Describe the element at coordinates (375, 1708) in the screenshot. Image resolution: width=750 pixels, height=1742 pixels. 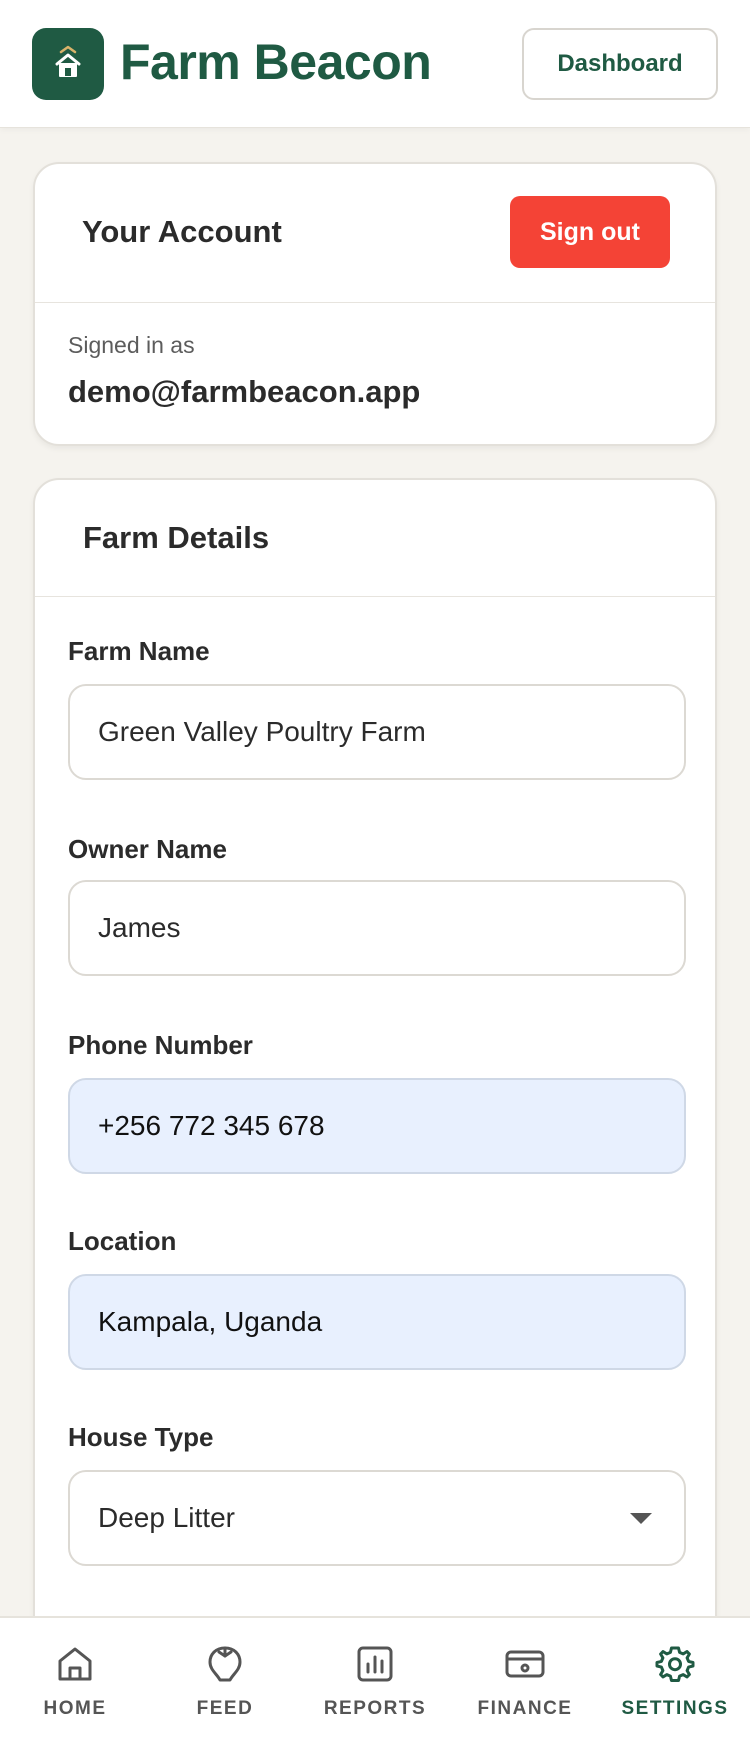
I see `nav-label-reports: REPORTS` at that location.